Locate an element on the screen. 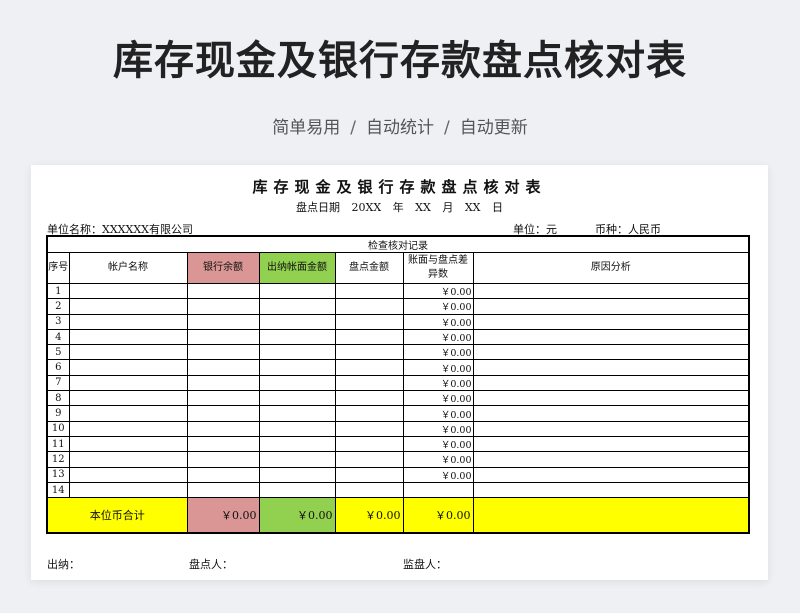  table-row: 12 ￥0.00 is located at coordinates (398, 459).